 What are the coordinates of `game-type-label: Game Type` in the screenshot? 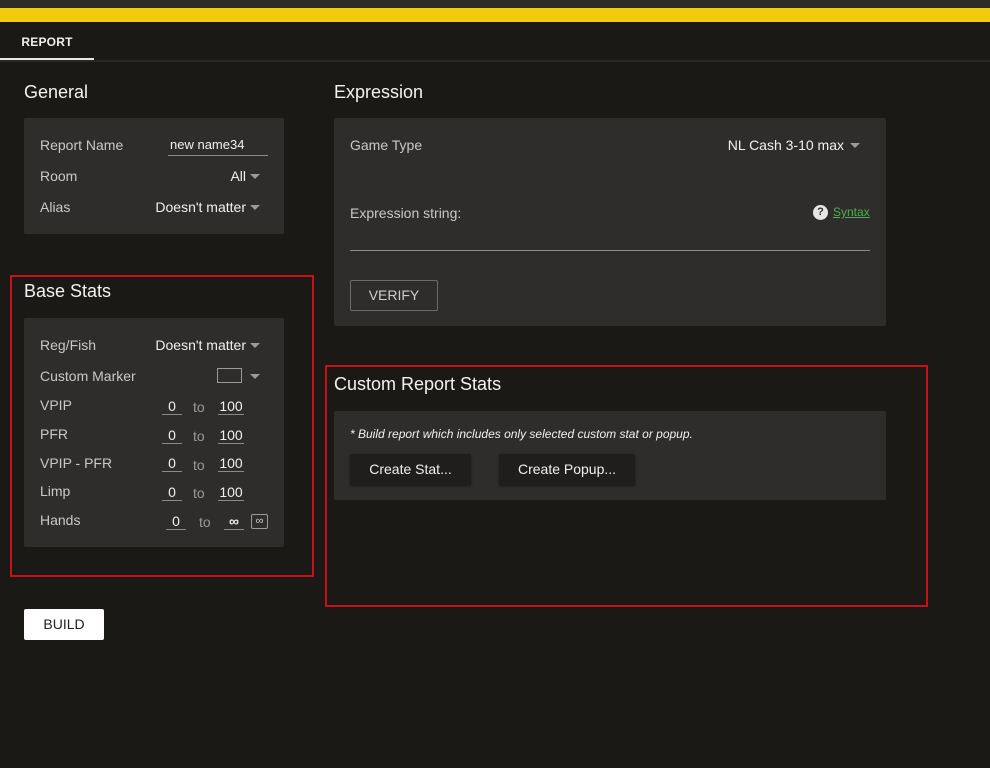 It's located at (386, 145).